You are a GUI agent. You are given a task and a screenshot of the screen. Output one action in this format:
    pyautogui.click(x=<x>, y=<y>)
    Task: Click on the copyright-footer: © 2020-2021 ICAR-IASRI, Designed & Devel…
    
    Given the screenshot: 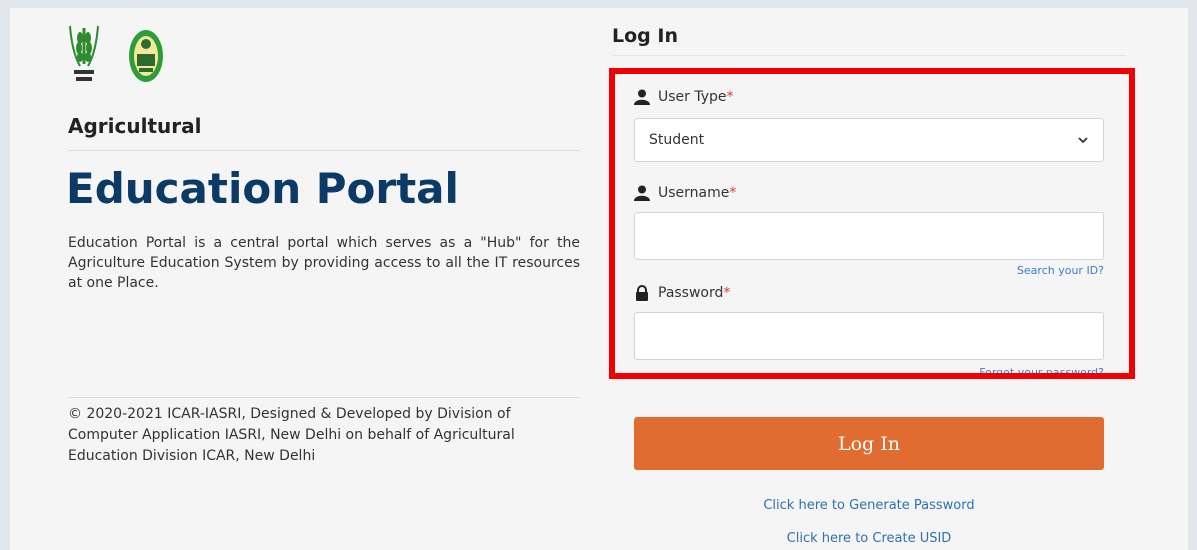 What is the action you would take?
    pyautogui.click(x=291, y=435)
    